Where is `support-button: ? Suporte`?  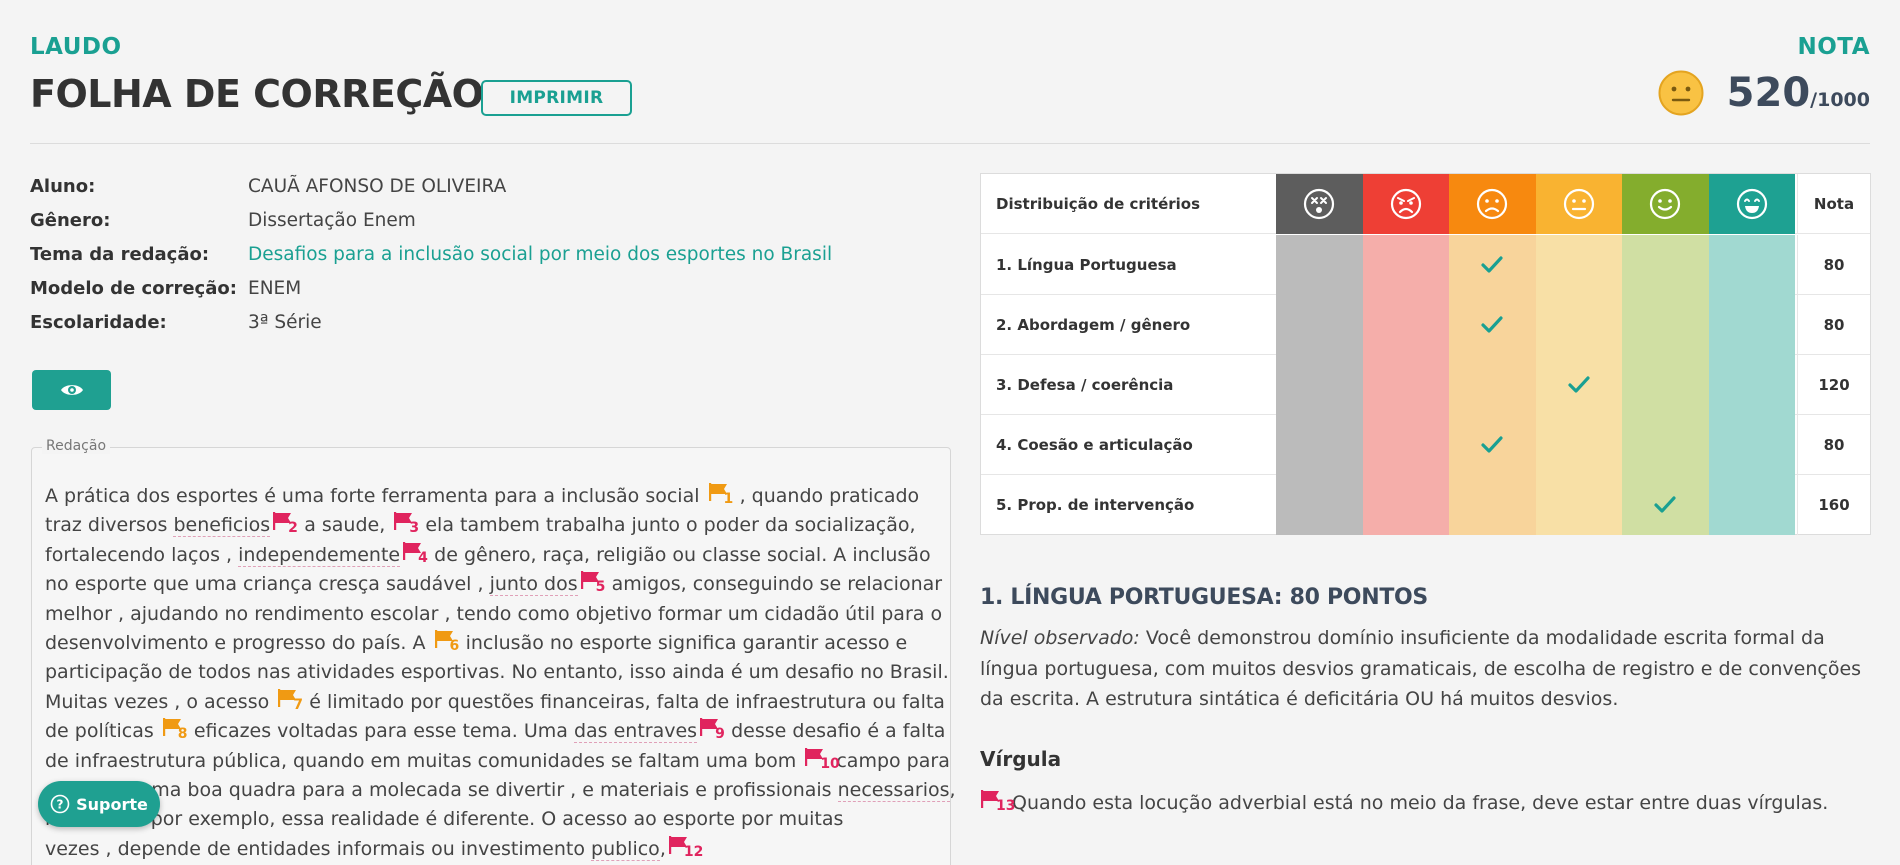
support-button: ? Suporte is located at coordinates (99, 804).